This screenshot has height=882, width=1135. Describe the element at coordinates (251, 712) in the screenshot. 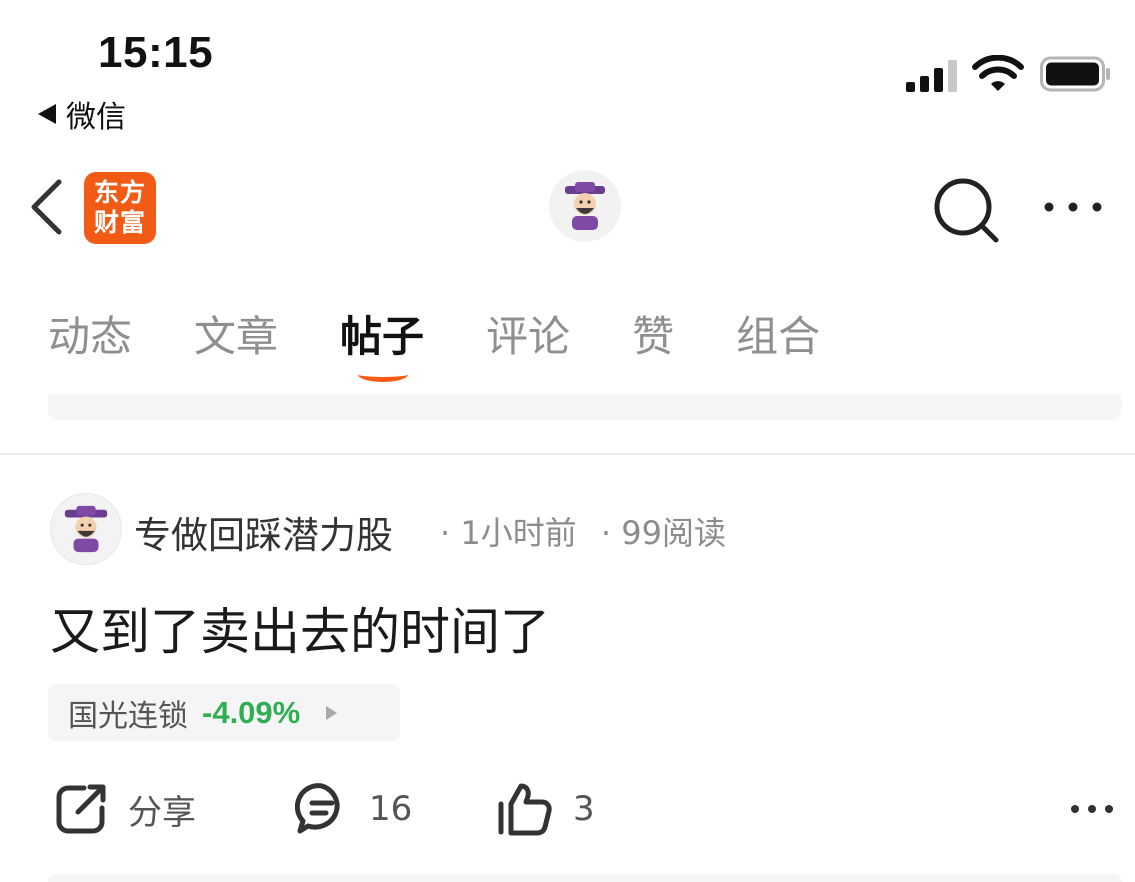

I see `stock-change: -4.09%` at that location.